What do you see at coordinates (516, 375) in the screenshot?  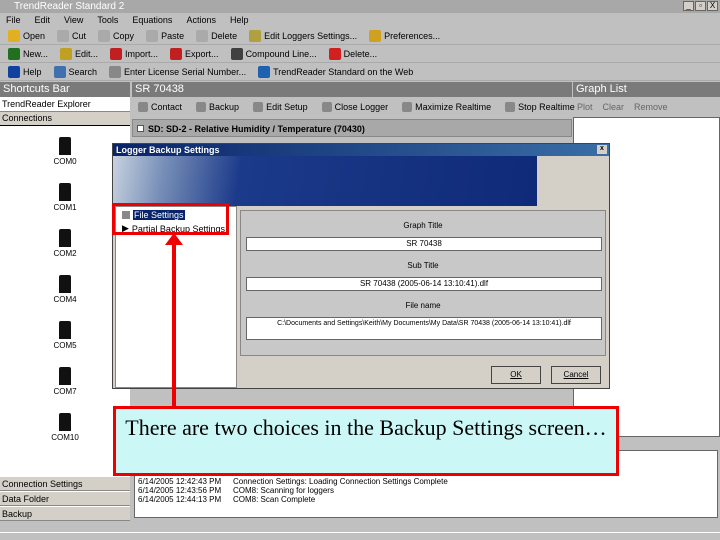 I see `ok-button: OK` at bounding box center [516, 375].